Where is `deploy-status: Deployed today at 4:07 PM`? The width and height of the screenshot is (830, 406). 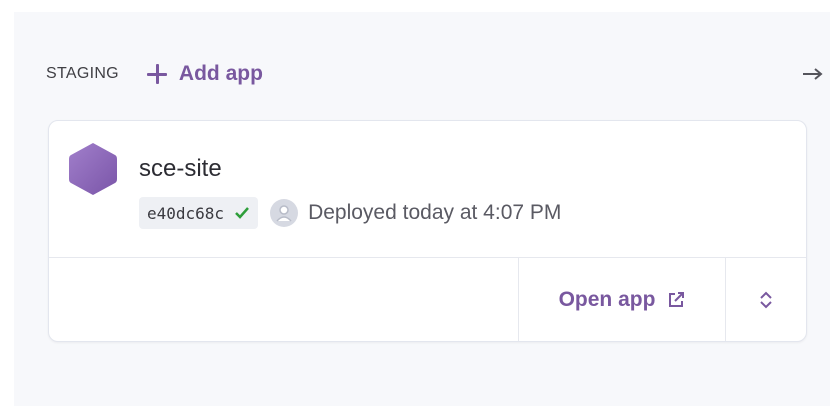 deploy-status: Deployed today at 4:07 PM is located at coordinates (435, 212).